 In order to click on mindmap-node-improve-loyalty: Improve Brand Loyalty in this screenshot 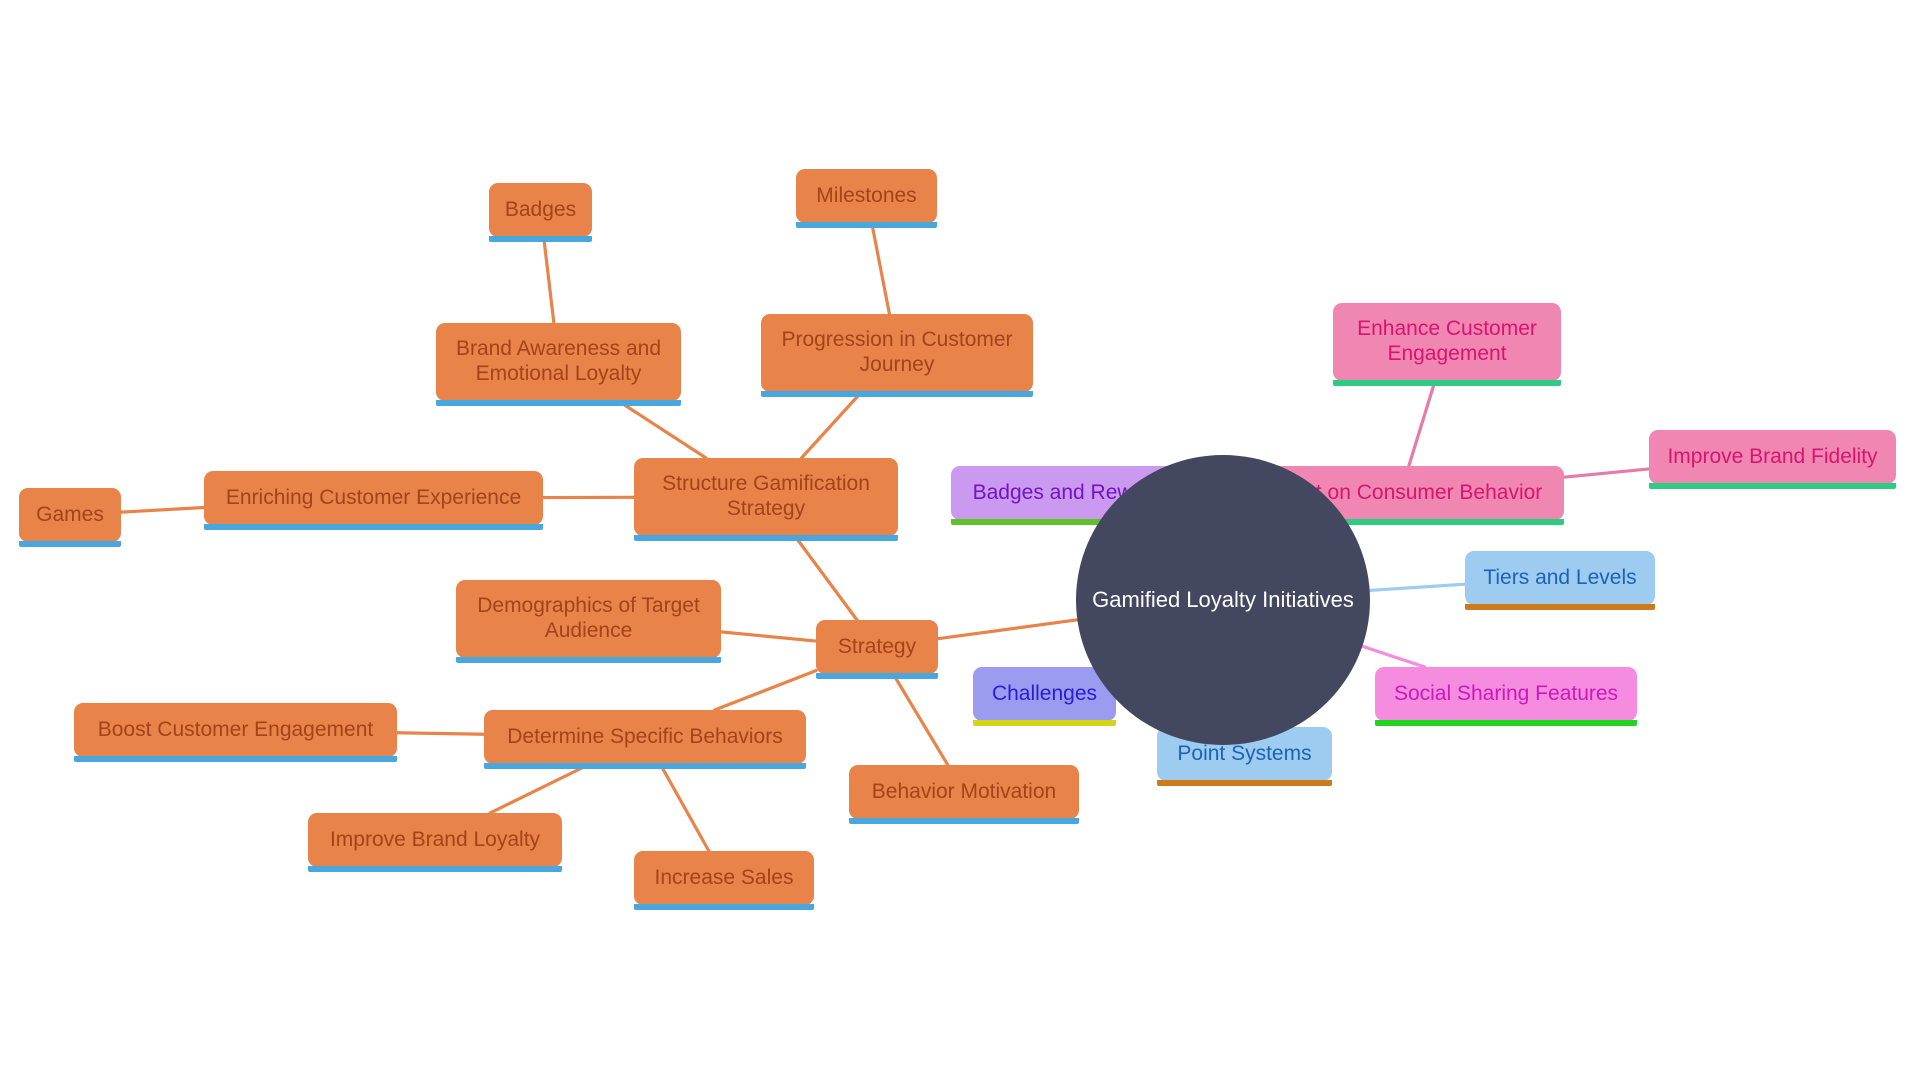, I will do `click(435, 842)`.